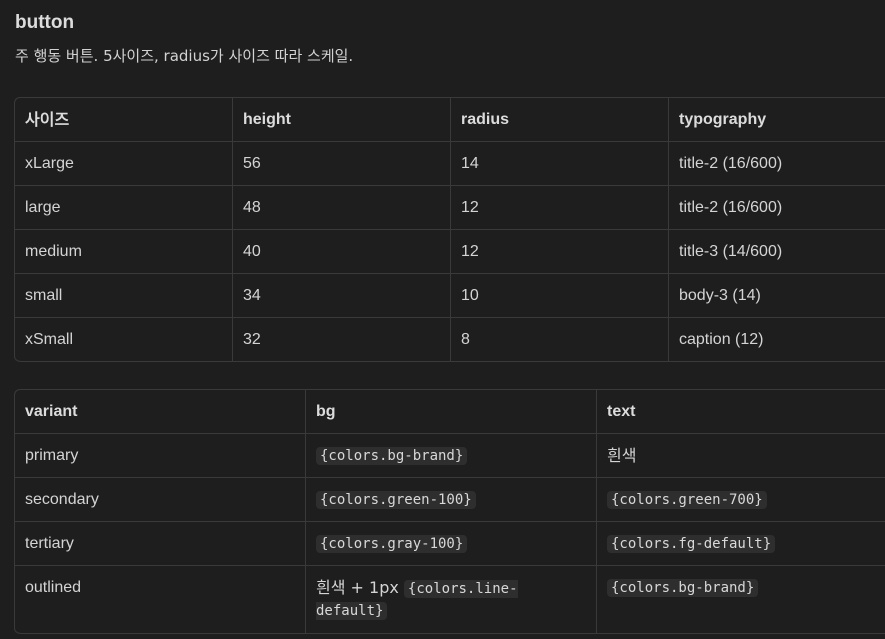 This screenshot has width=885, height=639. I want to click on table-cell: body-3 (14), so click(777, 296).